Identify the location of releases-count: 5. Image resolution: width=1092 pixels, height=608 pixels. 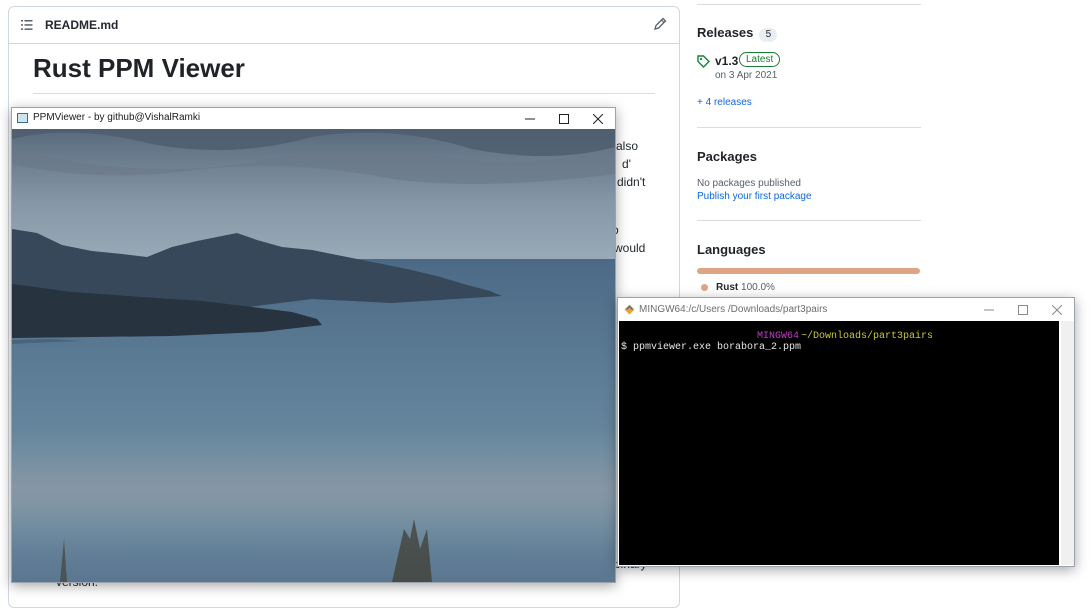
(768, 35).